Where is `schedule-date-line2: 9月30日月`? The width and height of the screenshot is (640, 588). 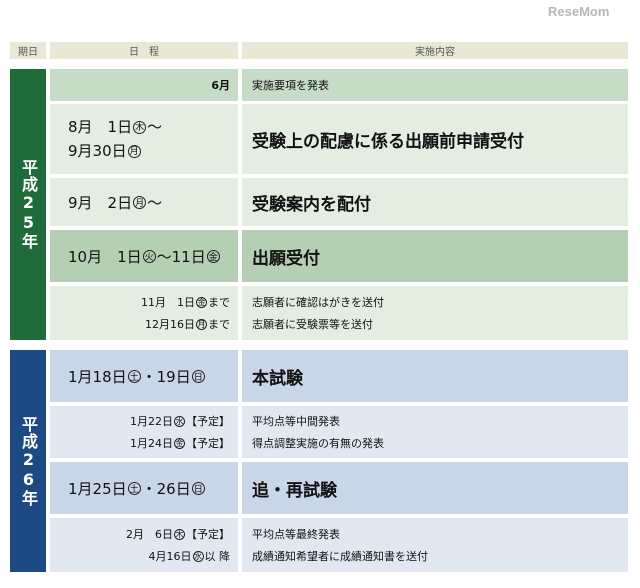
schedule-date-line2: 9月30日月 is located at coordinates (104, 151).